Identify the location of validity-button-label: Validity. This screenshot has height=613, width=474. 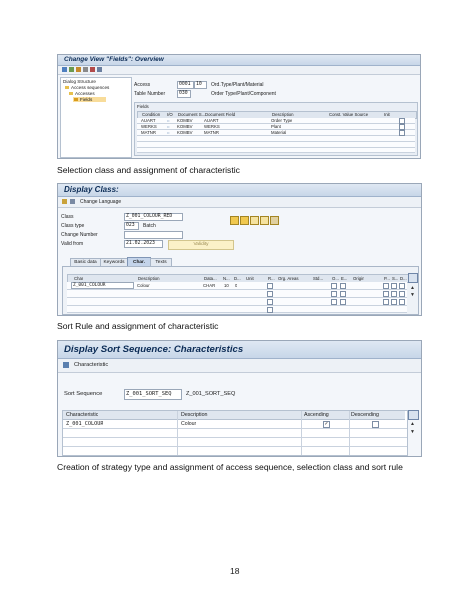
(201, 244).